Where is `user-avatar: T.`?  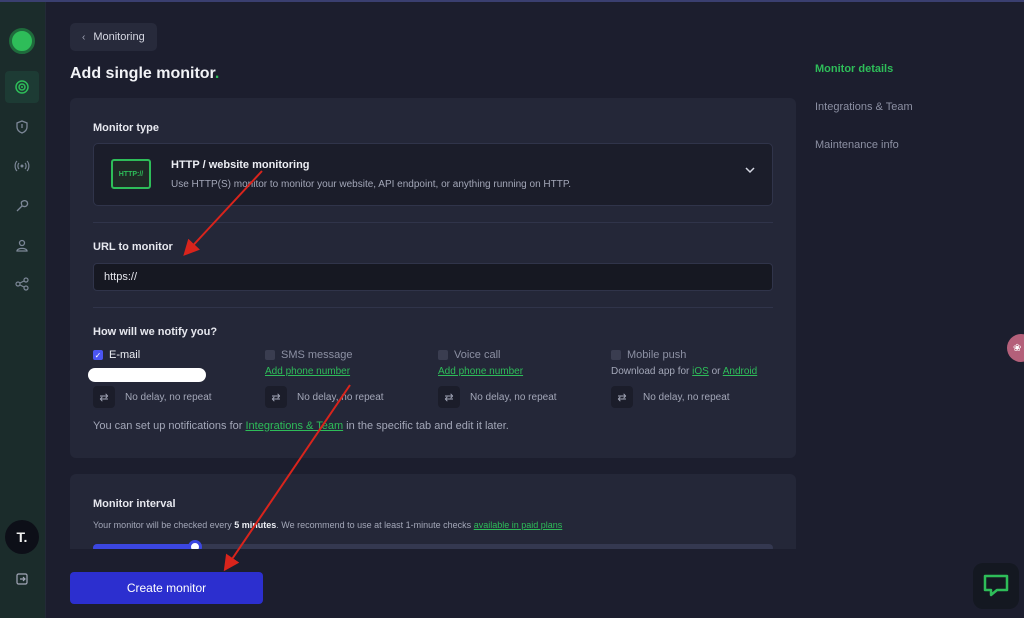 user-avatar: T. is located at coordinates (22, 537).